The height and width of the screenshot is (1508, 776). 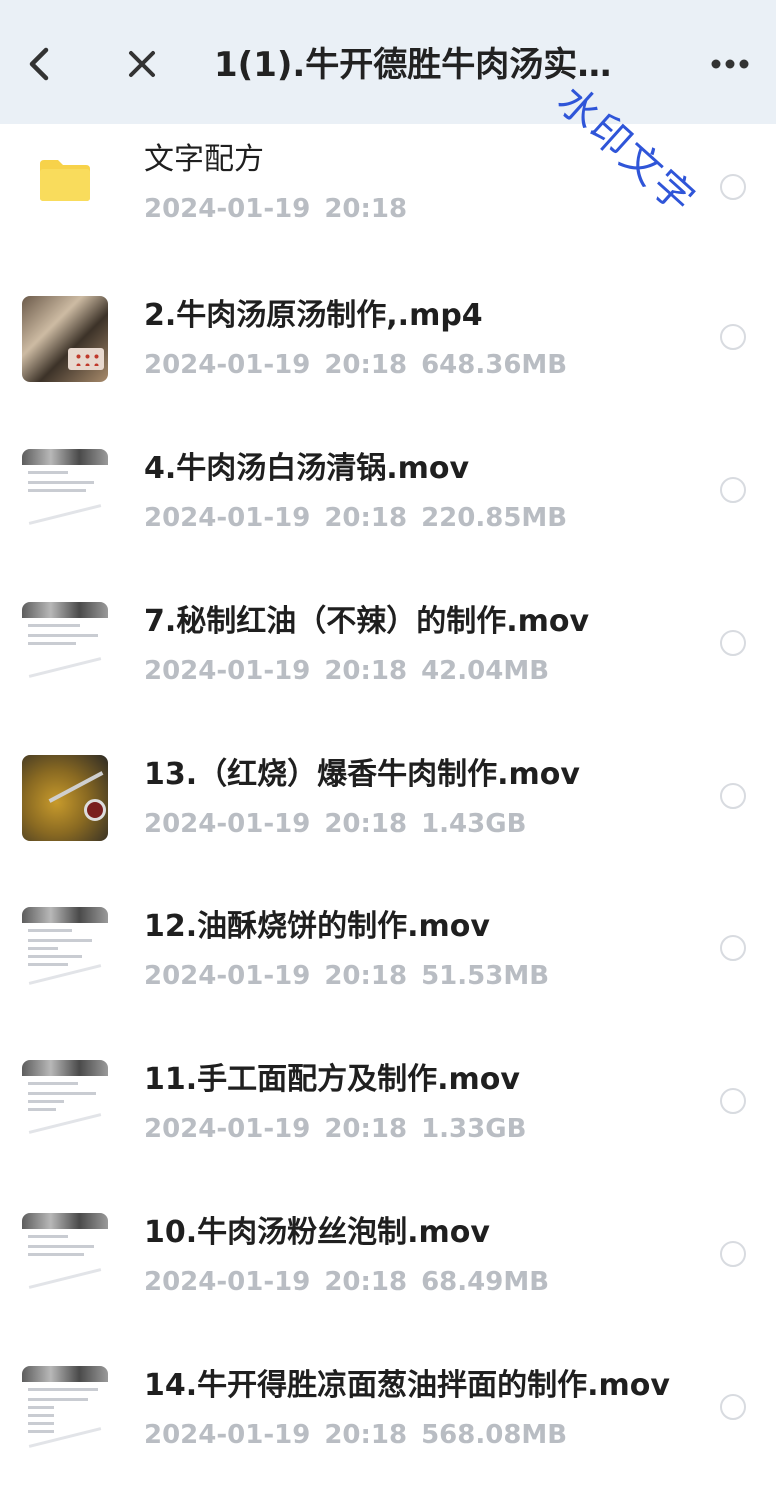 I want to click on list-item-file: 11.手工面配方及制作.mov 2024-01-19 20:18 1.33GB, so click(x=388, y=1116).